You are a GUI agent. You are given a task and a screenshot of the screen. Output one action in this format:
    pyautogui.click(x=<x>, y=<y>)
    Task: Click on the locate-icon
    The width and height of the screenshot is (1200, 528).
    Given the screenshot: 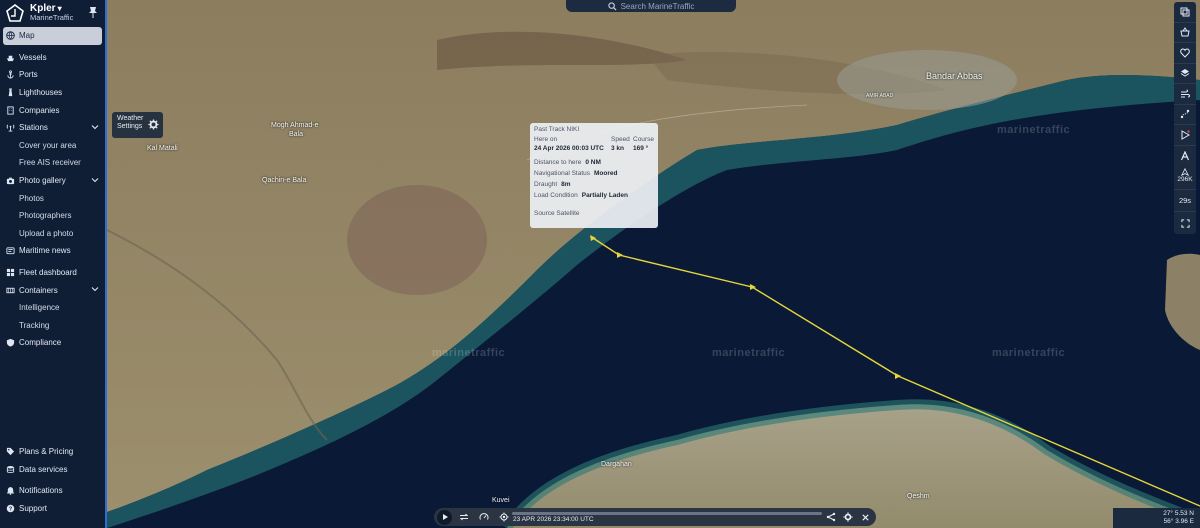 What is the action you would take?
    pyautogui.click(x=504, y=517)
    